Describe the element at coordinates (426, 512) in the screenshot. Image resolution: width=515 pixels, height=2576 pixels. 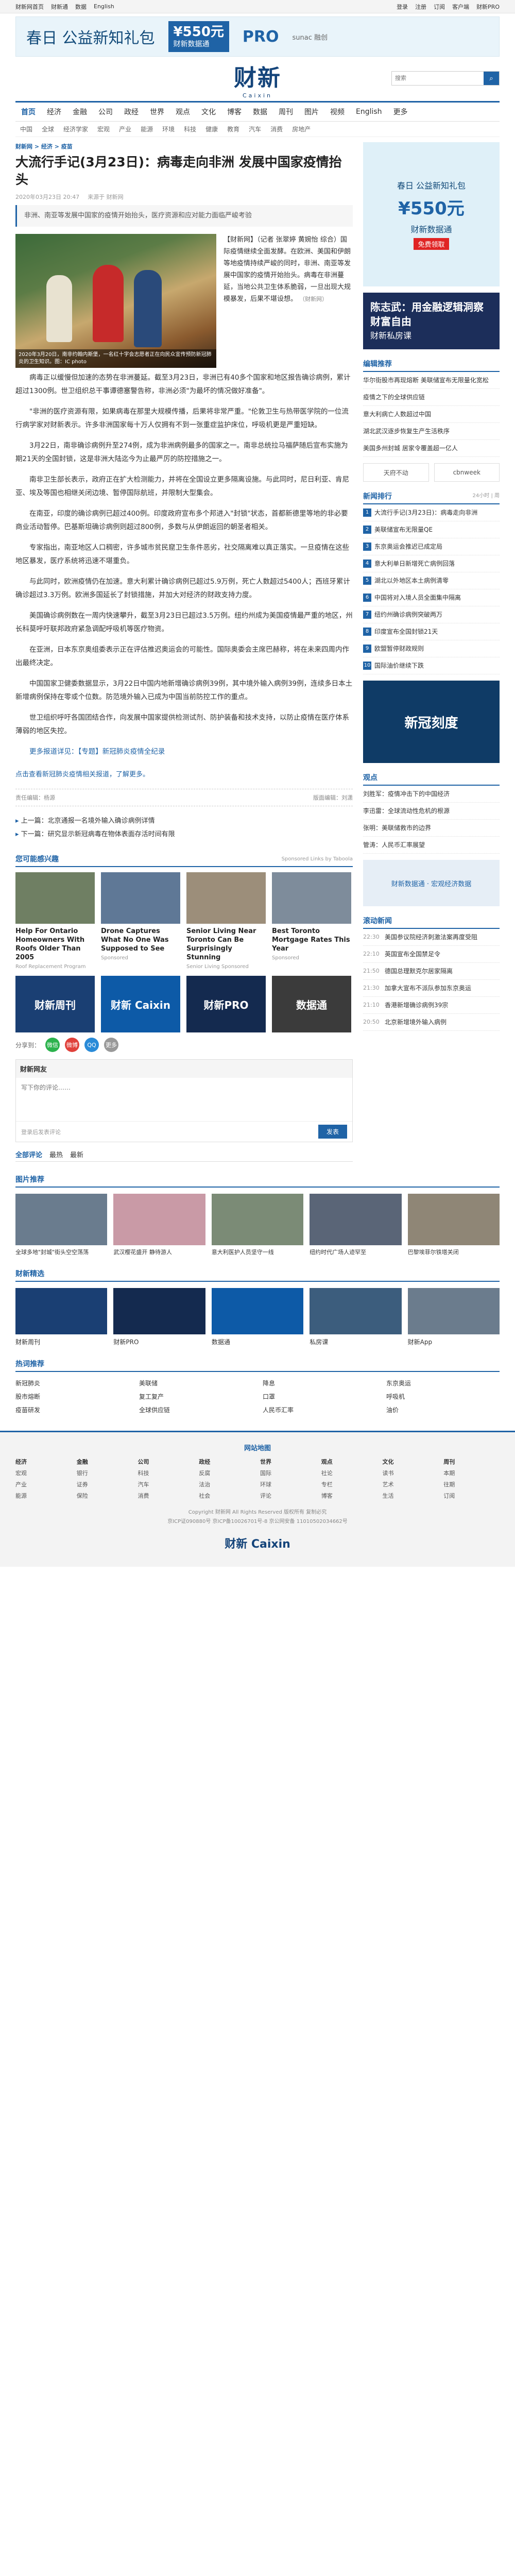
I see `list-item-text: 大流行手记(3月23日)：病毒走向非洲` at that location.